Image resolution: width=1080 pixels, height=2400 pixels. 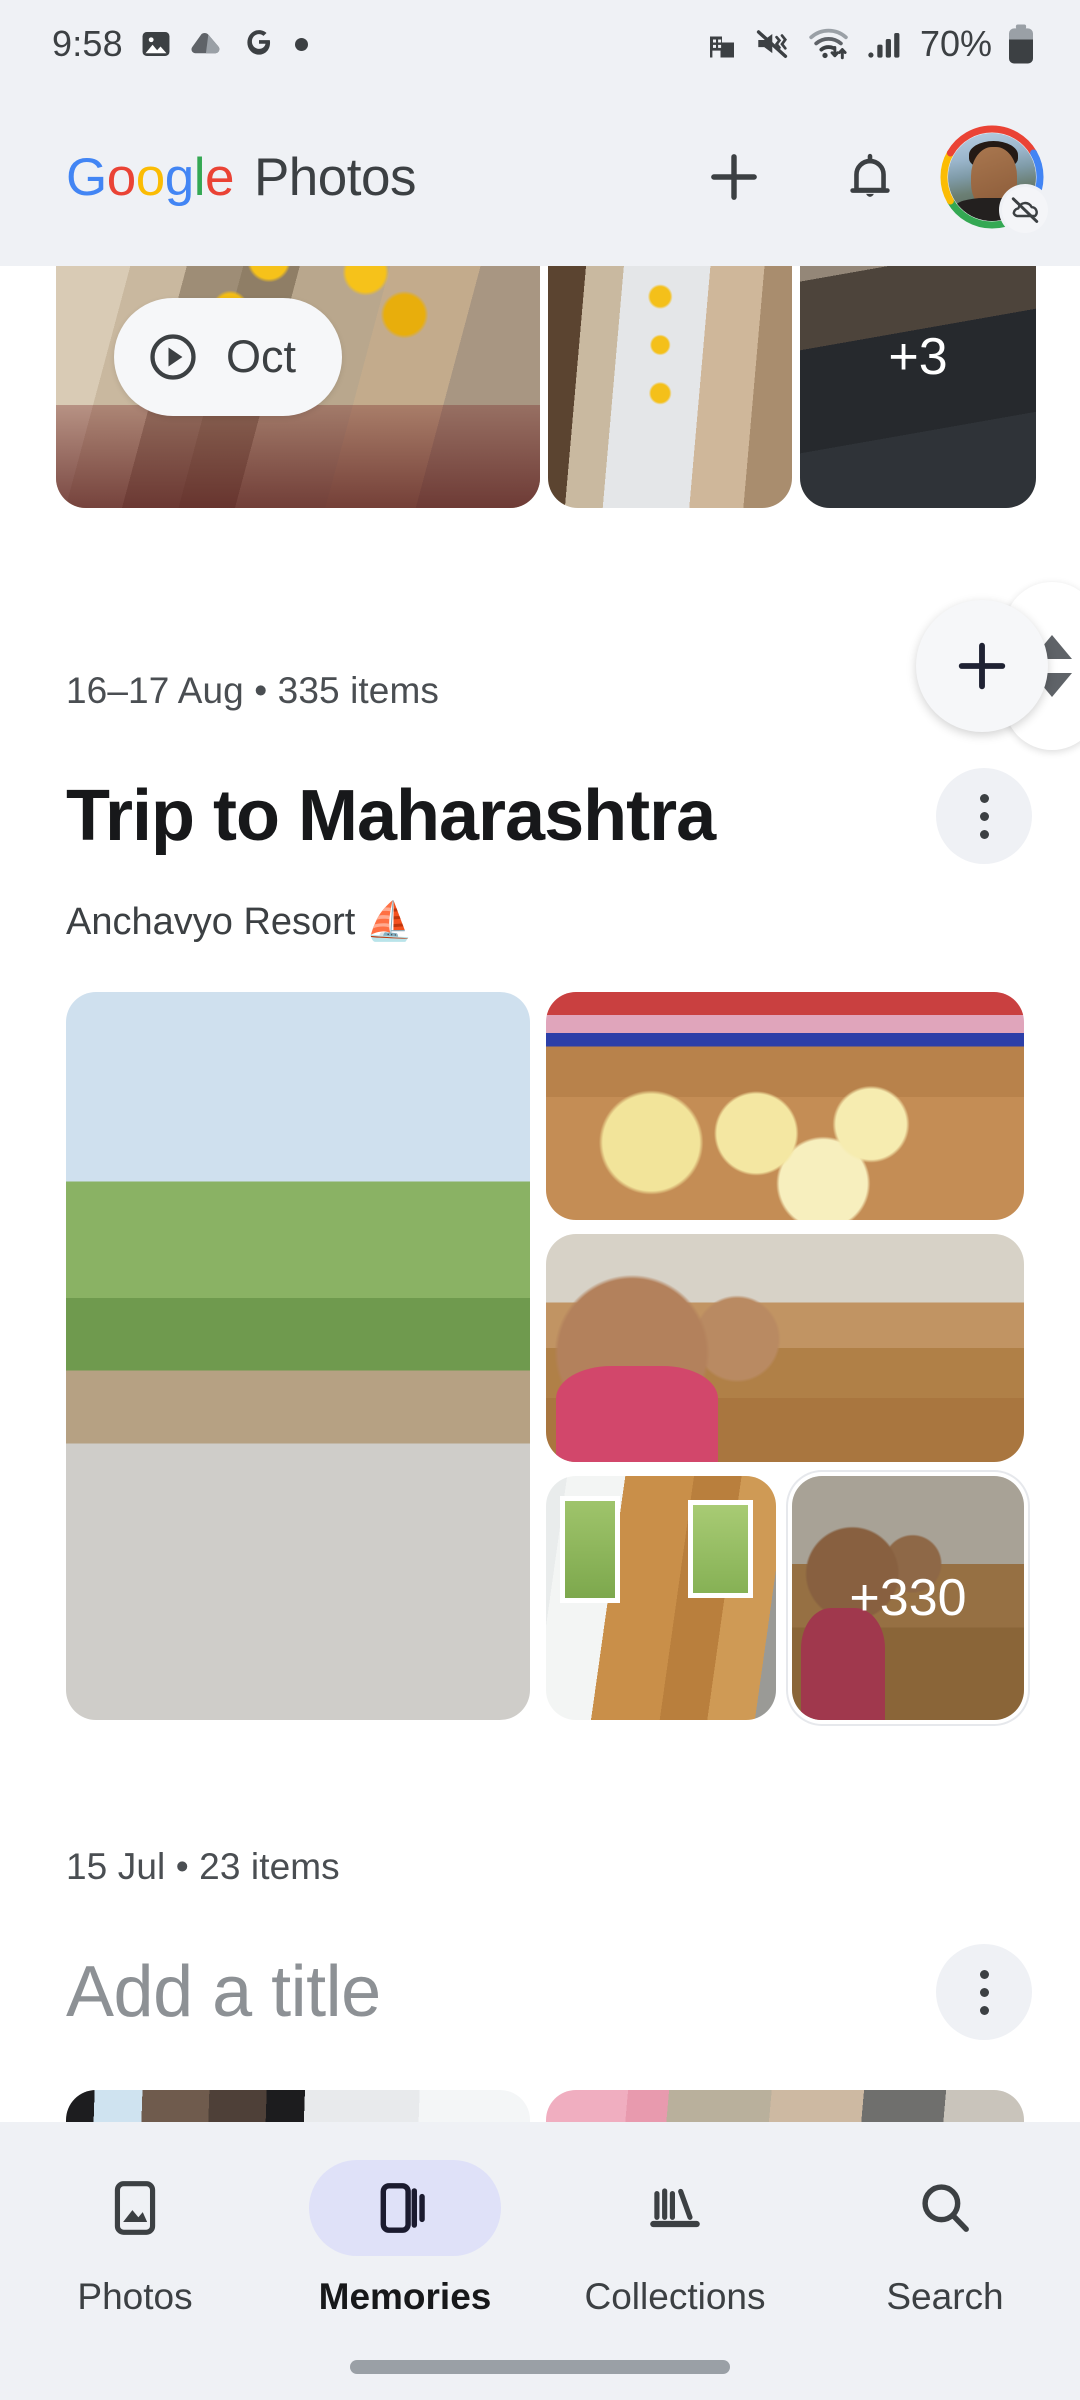 I want to click on cellular-signal-icon, so click(x=884, y=45).